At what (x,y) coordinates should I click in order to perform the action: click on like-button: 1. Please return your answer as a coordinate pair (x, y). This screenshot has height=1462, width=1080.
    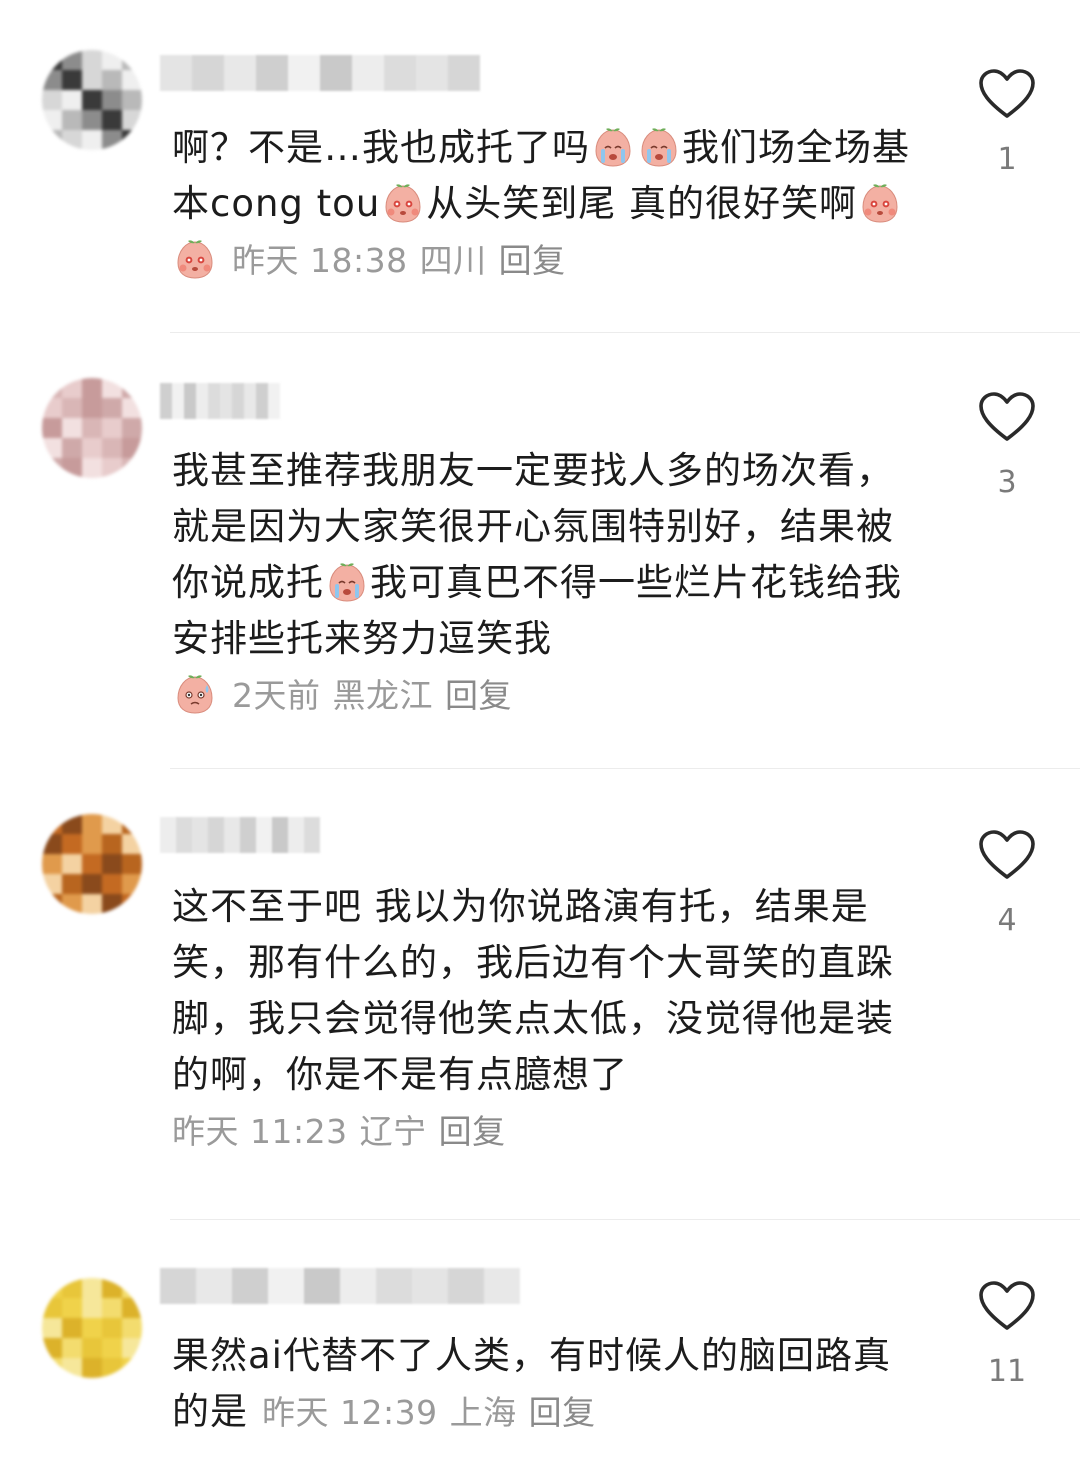
    Looking at the image, I should click on (1007, 122).